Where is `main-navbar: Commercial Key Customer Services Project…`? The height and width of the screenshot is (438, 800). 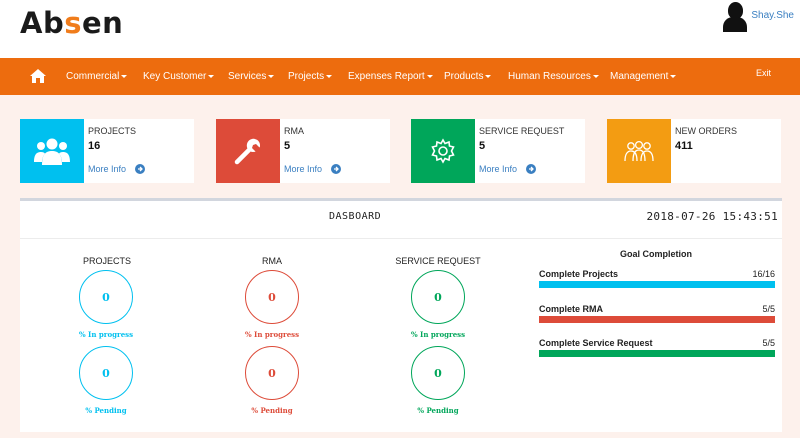
main-navbar: Commercial Key Customer Services Project… is located at coordinates (400, 76).